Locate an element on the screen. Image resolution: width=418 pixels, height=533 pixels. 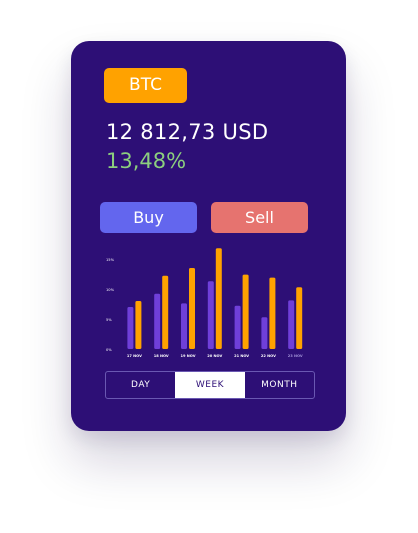
ticker-badge: BTC is located at coordinates (145, 85).